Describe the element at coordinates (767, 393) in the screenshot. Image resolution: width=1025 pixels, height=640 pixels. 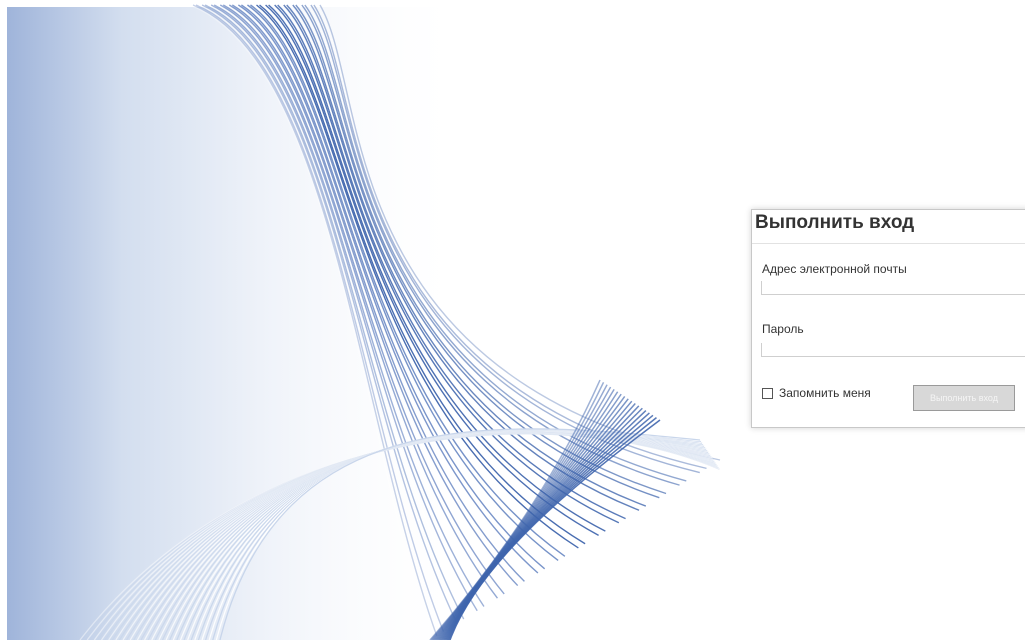
I see `remember-me-checkbox` at that location.